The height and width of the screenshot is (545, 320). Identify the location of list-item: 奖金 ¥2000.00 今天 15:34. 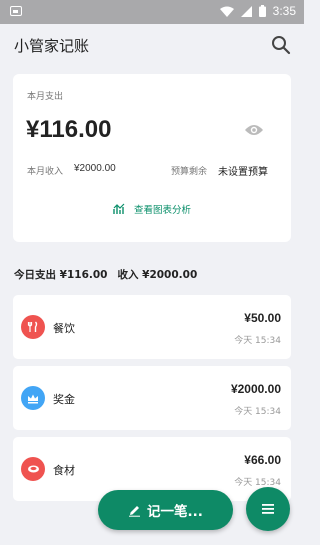
(152, 398).